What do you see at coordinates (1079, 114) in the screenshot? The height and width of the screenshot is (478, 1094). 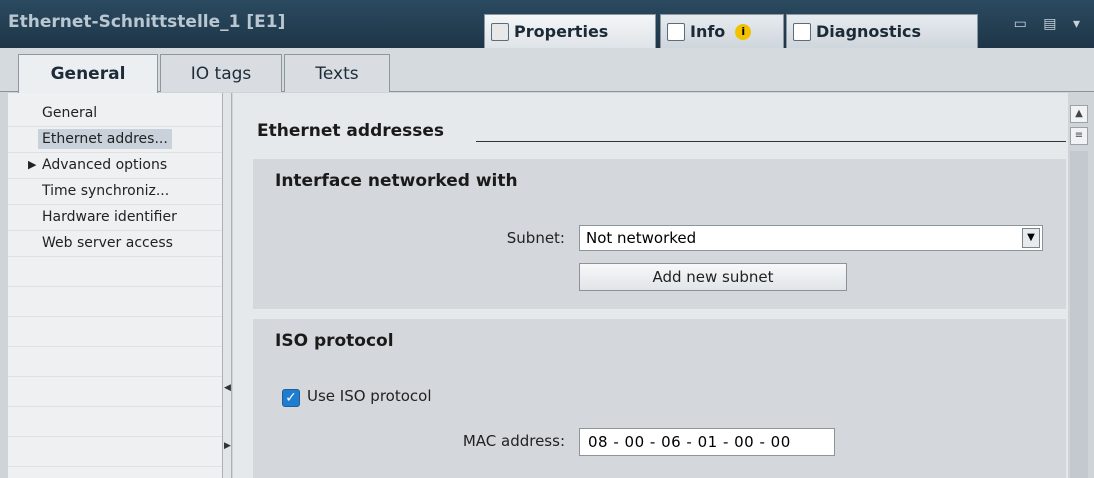 I see `scroll-up-icon: ▲` at bounding box center [1079, 114].